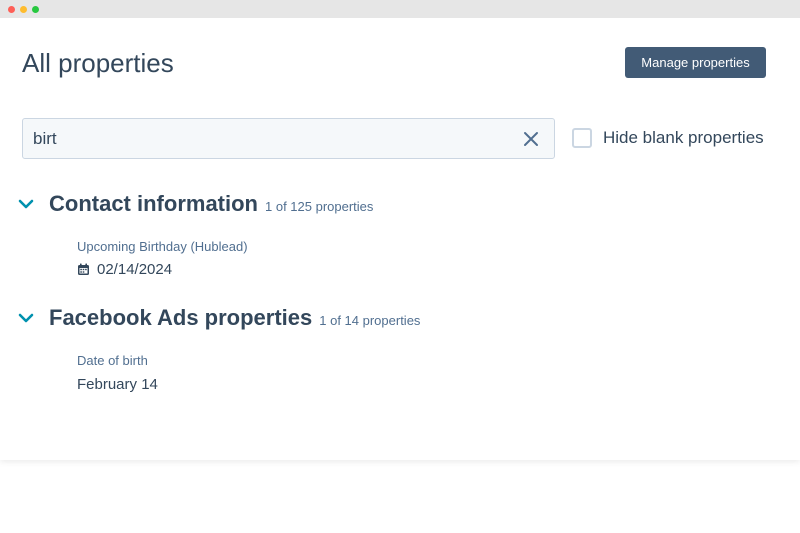 The height and width of the screenshot is (533, 800). I want to click on property-value-text: 02/14/2024, so click(135, 269).